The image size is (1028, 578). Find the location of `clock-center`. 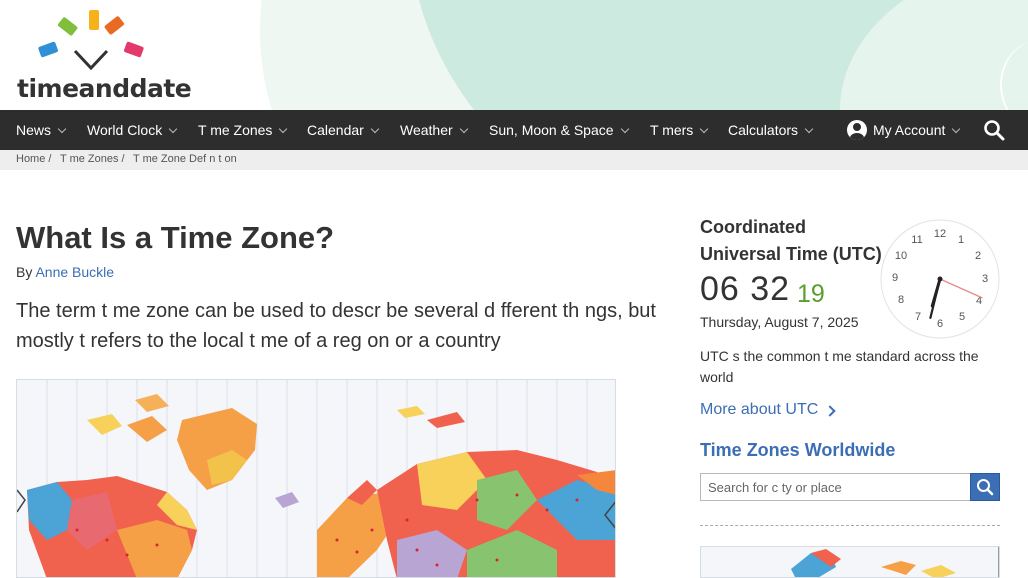

clock-center is located at coordinates (940, 279).